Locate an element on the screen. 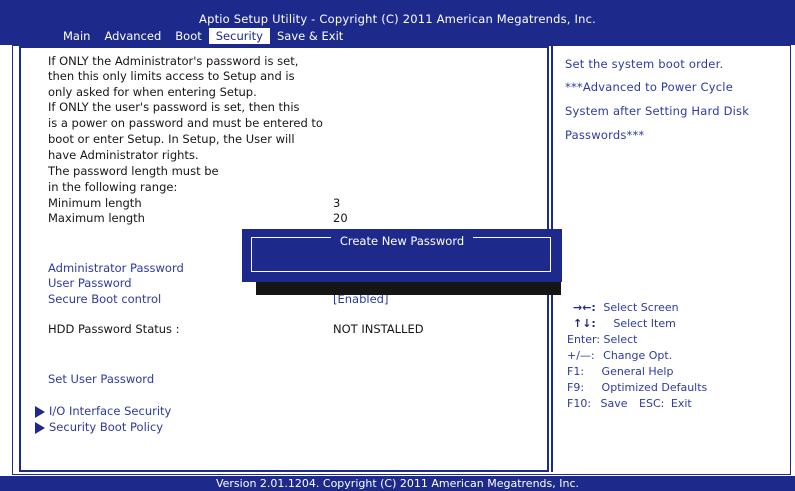 The height and width of the screenshot is (491, 795). io-interface-security-item: I/O Interface Security is located at coordinates (103, 411).